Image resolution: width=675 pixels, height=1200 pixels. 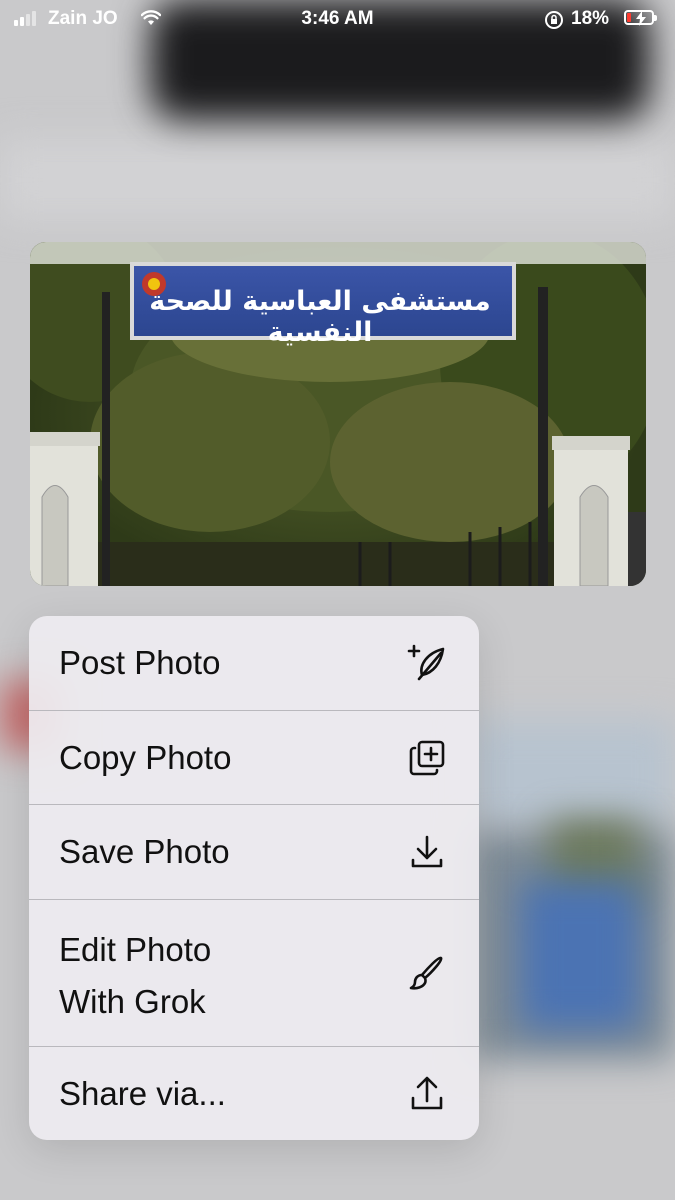 I want to click on paintbrush-icon, so click(x=427, y=973).